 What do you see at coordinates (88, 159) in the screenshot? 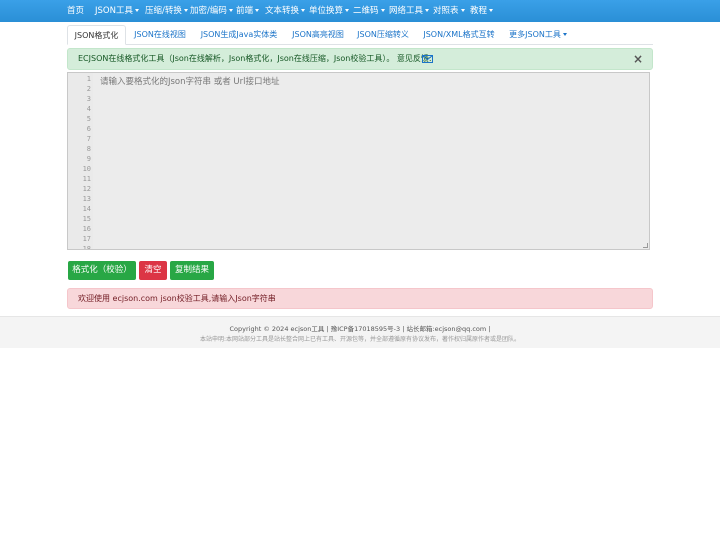
I see `line-number: 9` at bounding box center [88, 159].